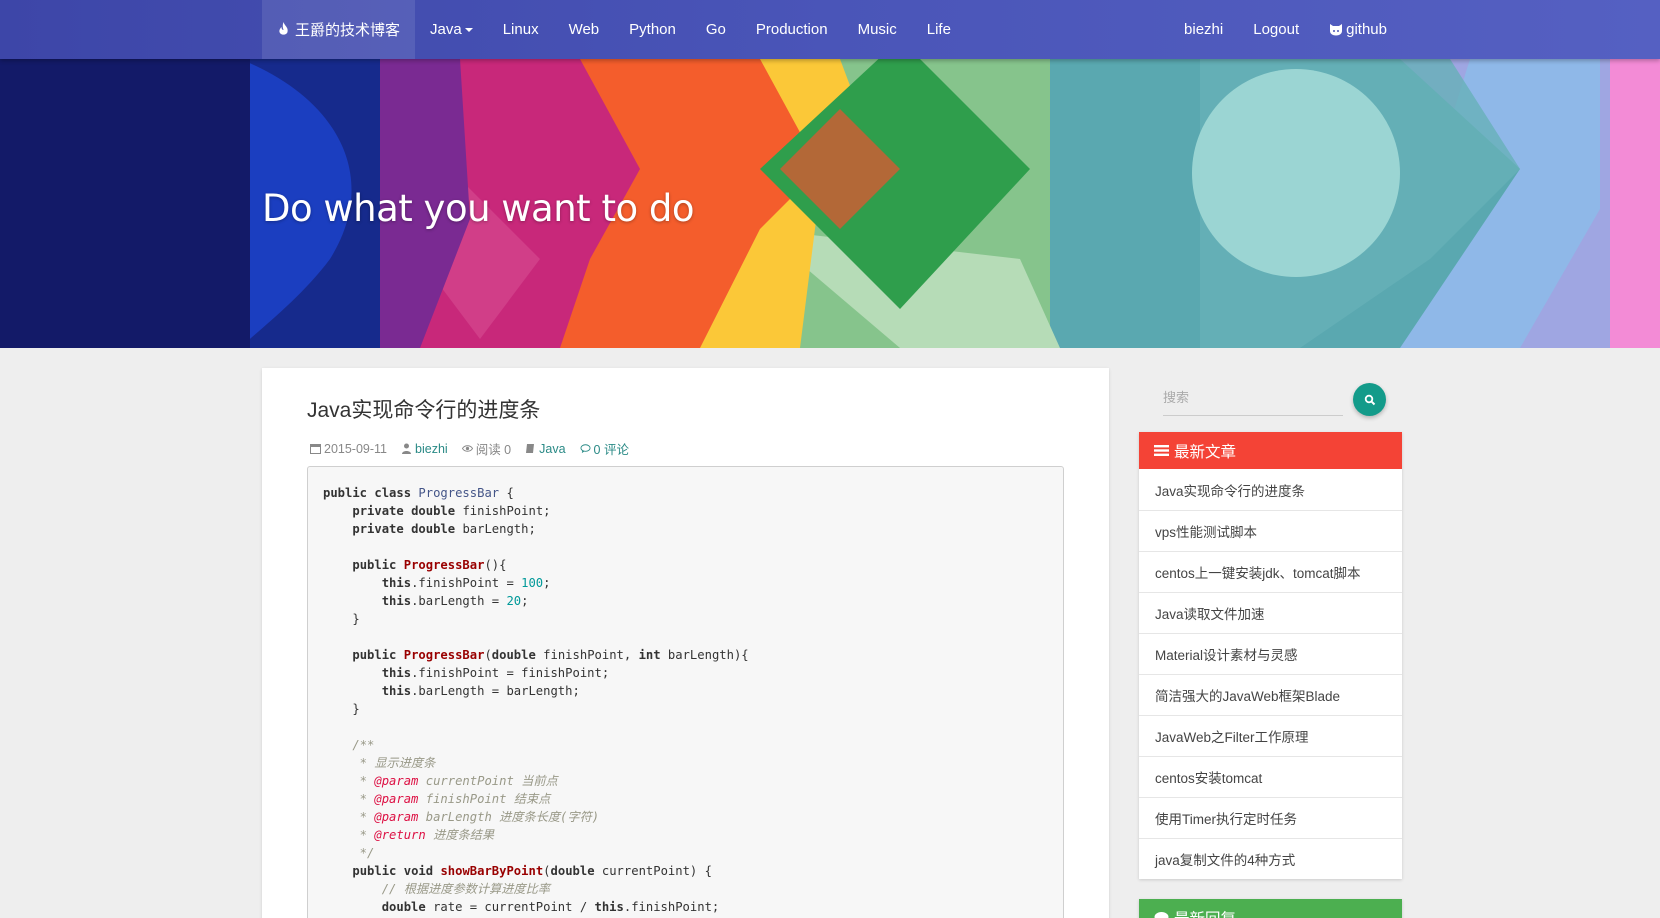  Describe the element at coordinates (444, 529) in the screenshot. I see `code-line: private double barLength;` at that location.